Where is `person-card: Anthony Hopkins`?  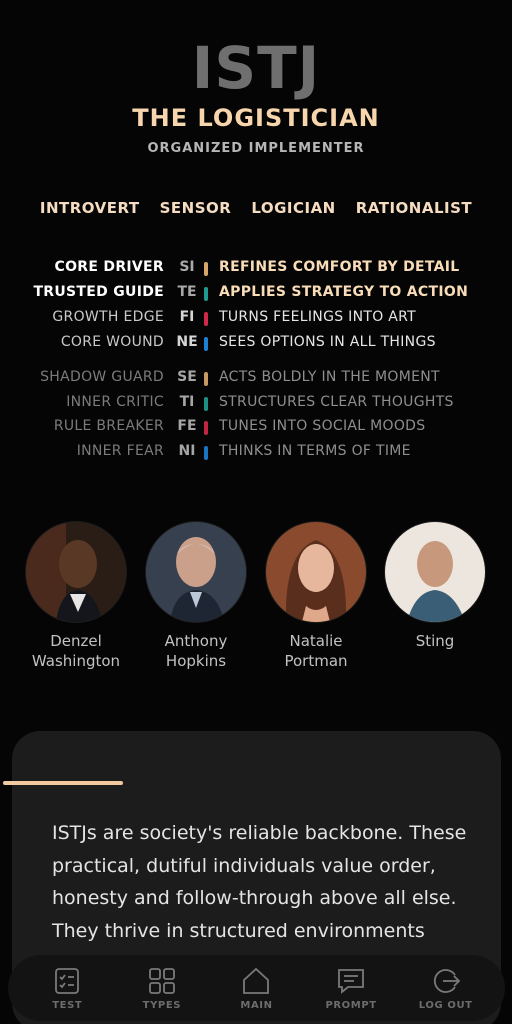 person-card: Anthony Hopkins is located at coordinates (196, 596).